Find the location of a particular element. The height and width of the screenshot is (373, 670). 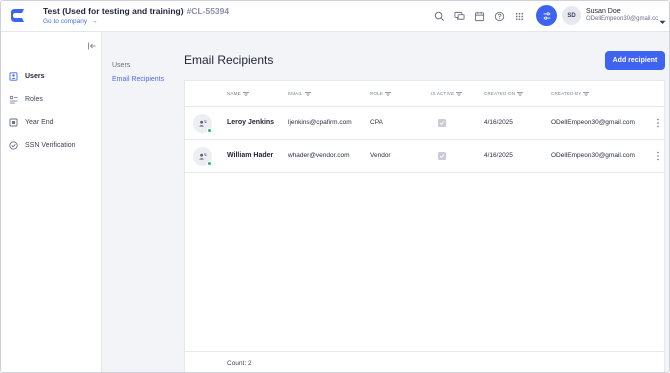

sidebar-nav: Users Roles Year End SSN Verification is located at coordinates (51, 111).